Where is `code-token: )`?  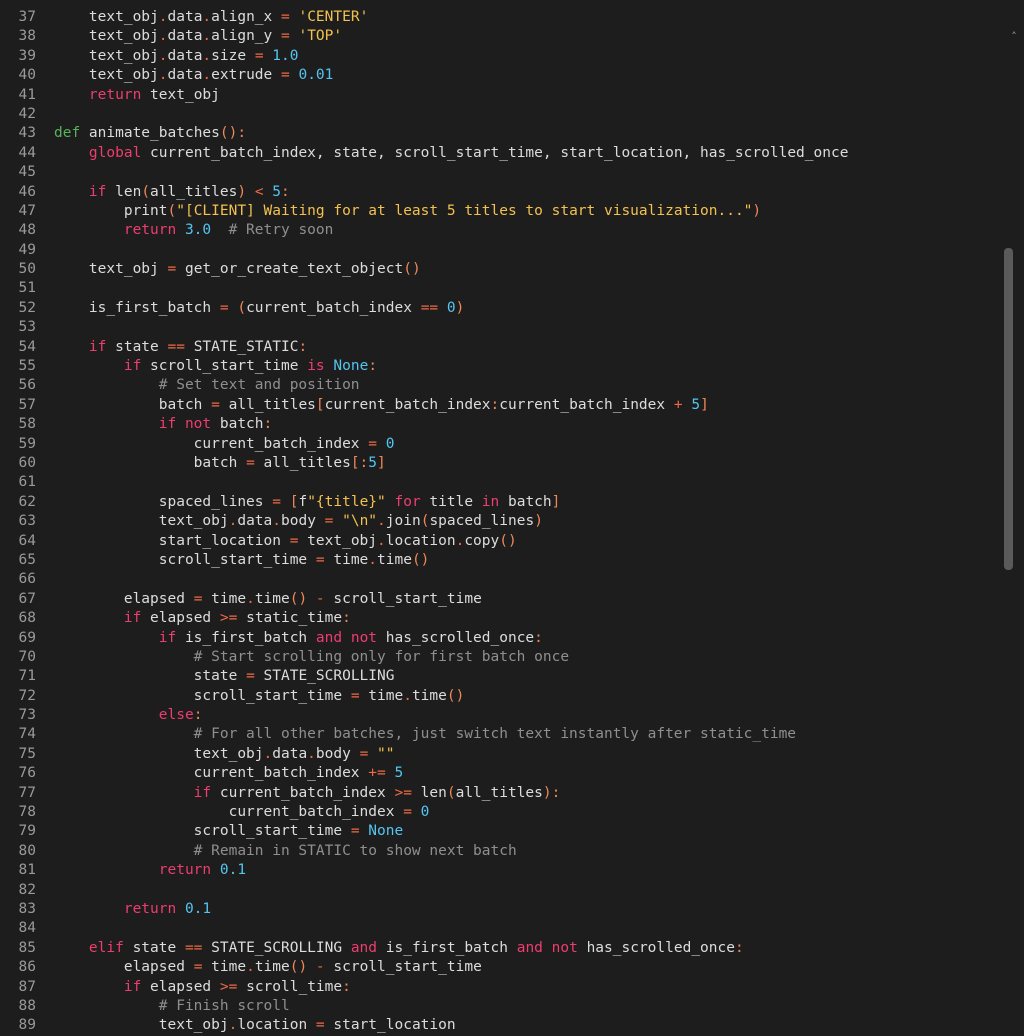
code-token: ) is located at coordinates (757, 210).